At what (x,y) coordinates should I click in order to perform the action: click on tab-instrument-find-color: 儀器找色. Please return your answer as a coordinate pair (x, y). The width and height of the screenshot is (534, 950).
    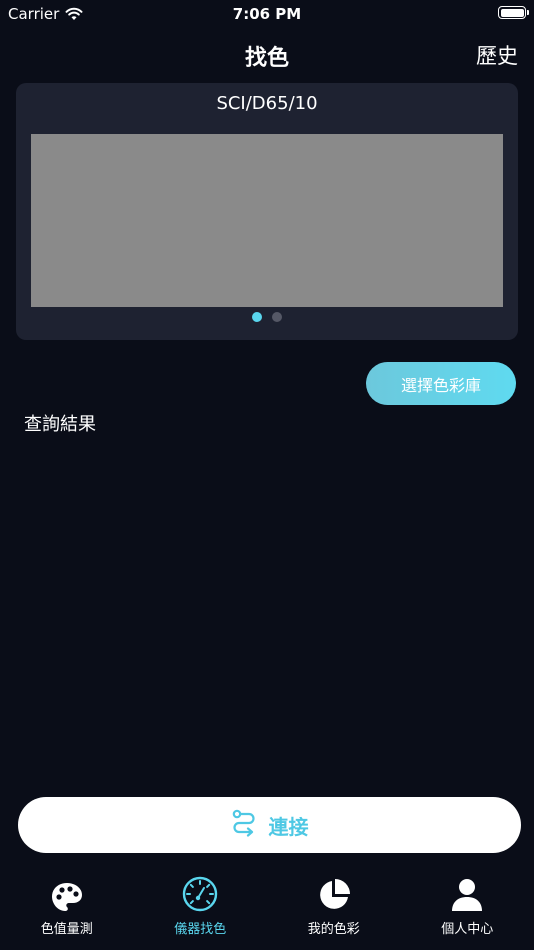
    Looking at the image, I should click on (201, 910).